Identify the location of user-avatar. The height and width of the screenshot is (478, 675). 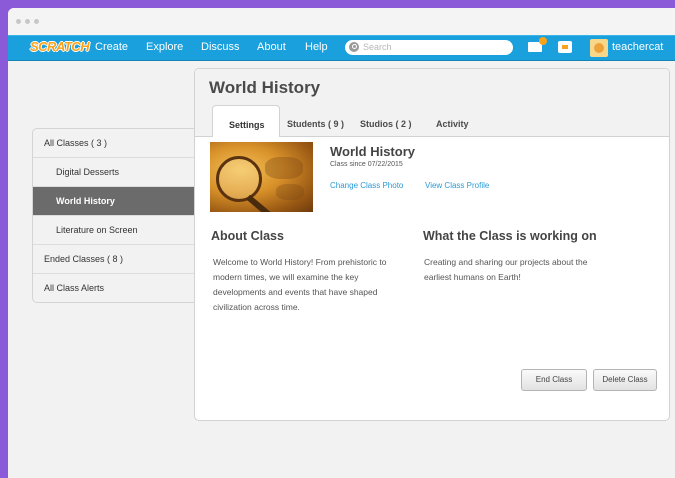
(599, 48).